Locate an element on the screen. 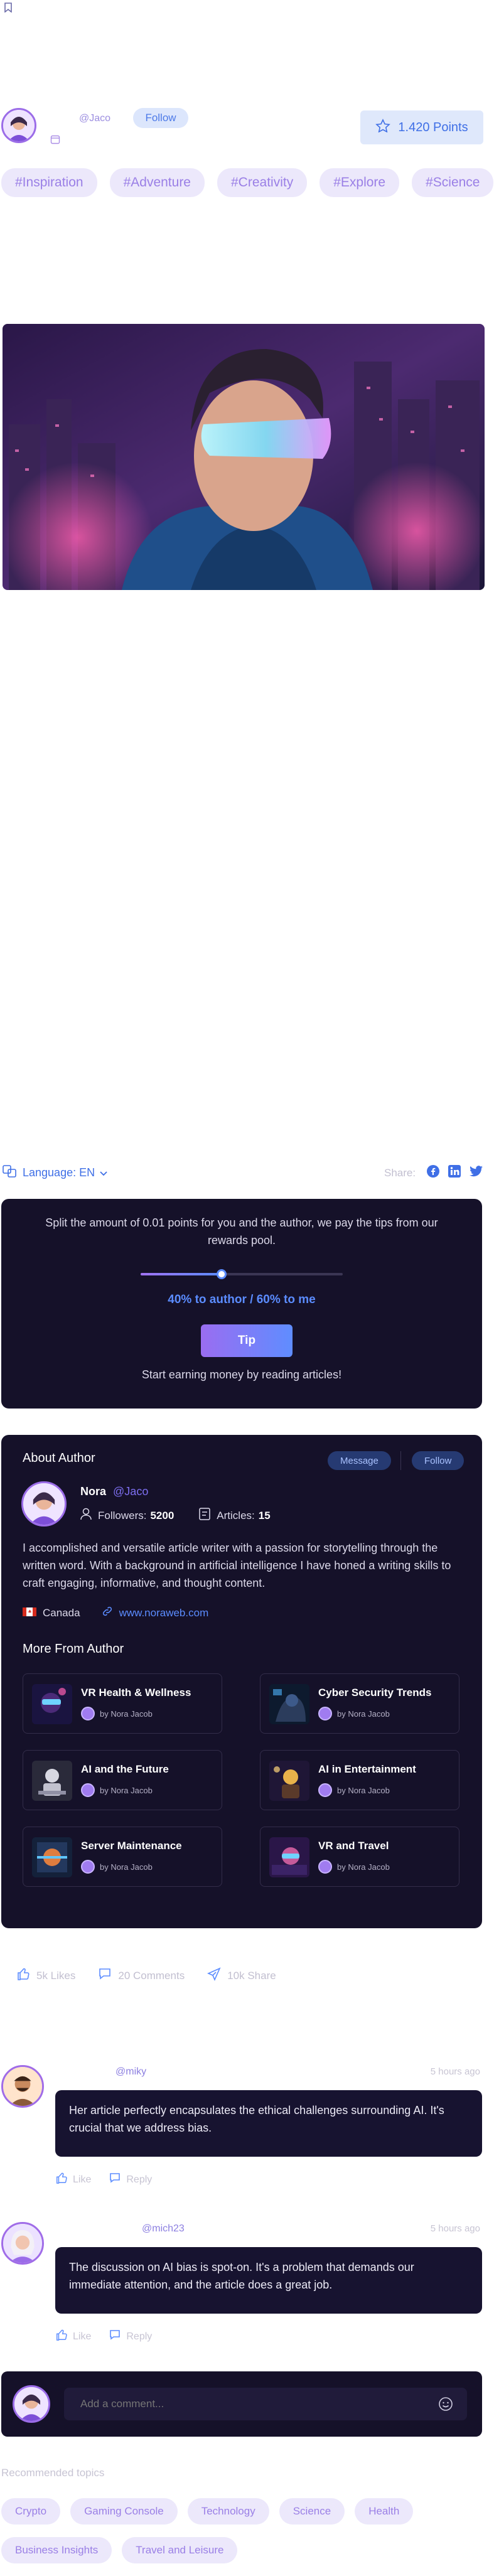  canada-flag-icon is located at coordinates (29, 1613).